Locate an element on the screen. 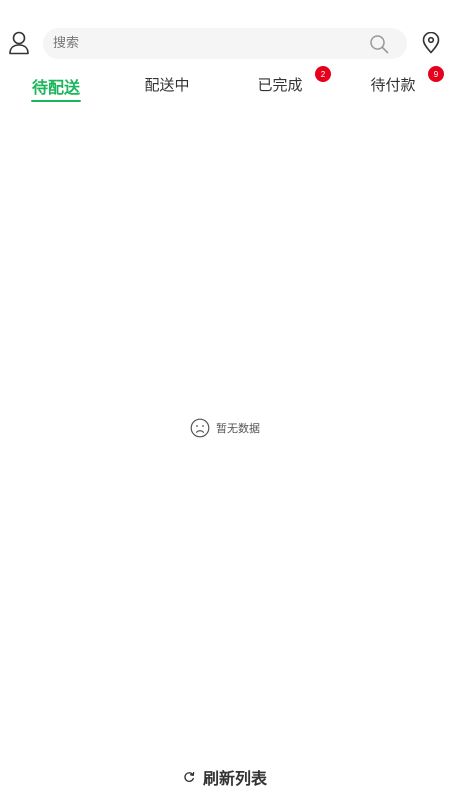  top-bar is located at coordinates (225, 30).